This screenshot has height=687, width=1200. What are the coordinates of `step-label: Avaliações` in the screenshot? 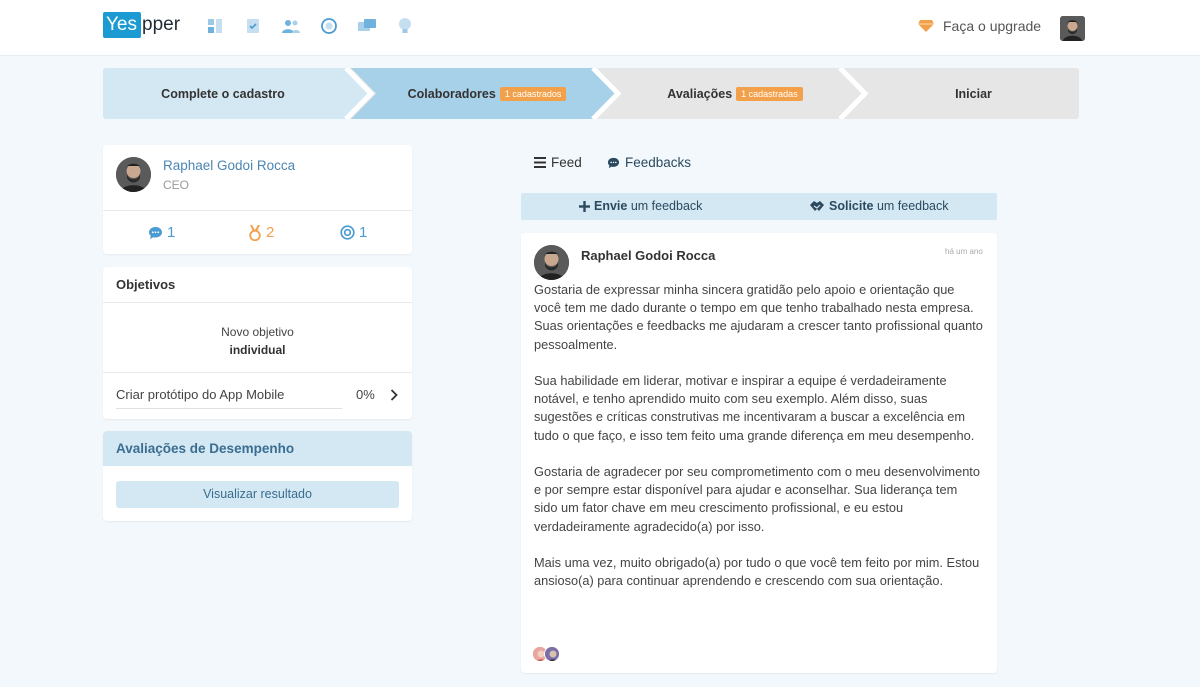 It's located at (700, 93).